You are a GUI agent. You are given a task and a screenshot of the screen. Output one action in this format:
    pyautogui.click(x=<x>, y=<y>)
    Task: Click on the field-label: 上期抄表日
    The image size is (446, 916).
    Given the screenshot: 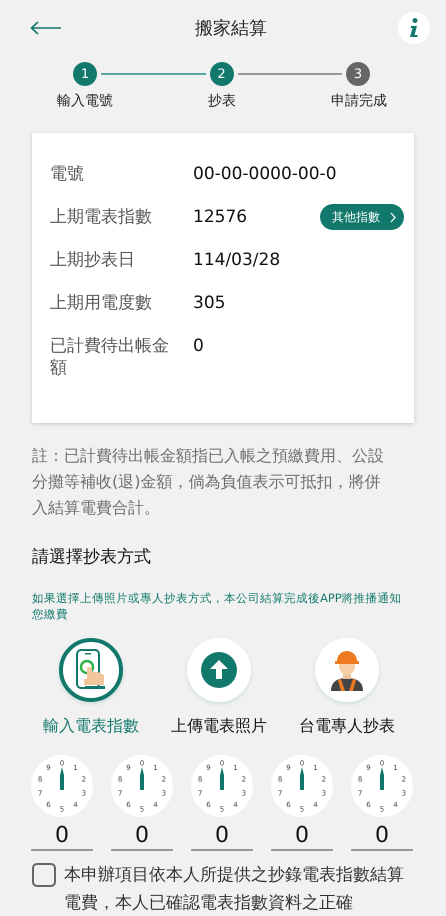 What is the action you would take?
    pyautogui.click(x=93, y=260)
    